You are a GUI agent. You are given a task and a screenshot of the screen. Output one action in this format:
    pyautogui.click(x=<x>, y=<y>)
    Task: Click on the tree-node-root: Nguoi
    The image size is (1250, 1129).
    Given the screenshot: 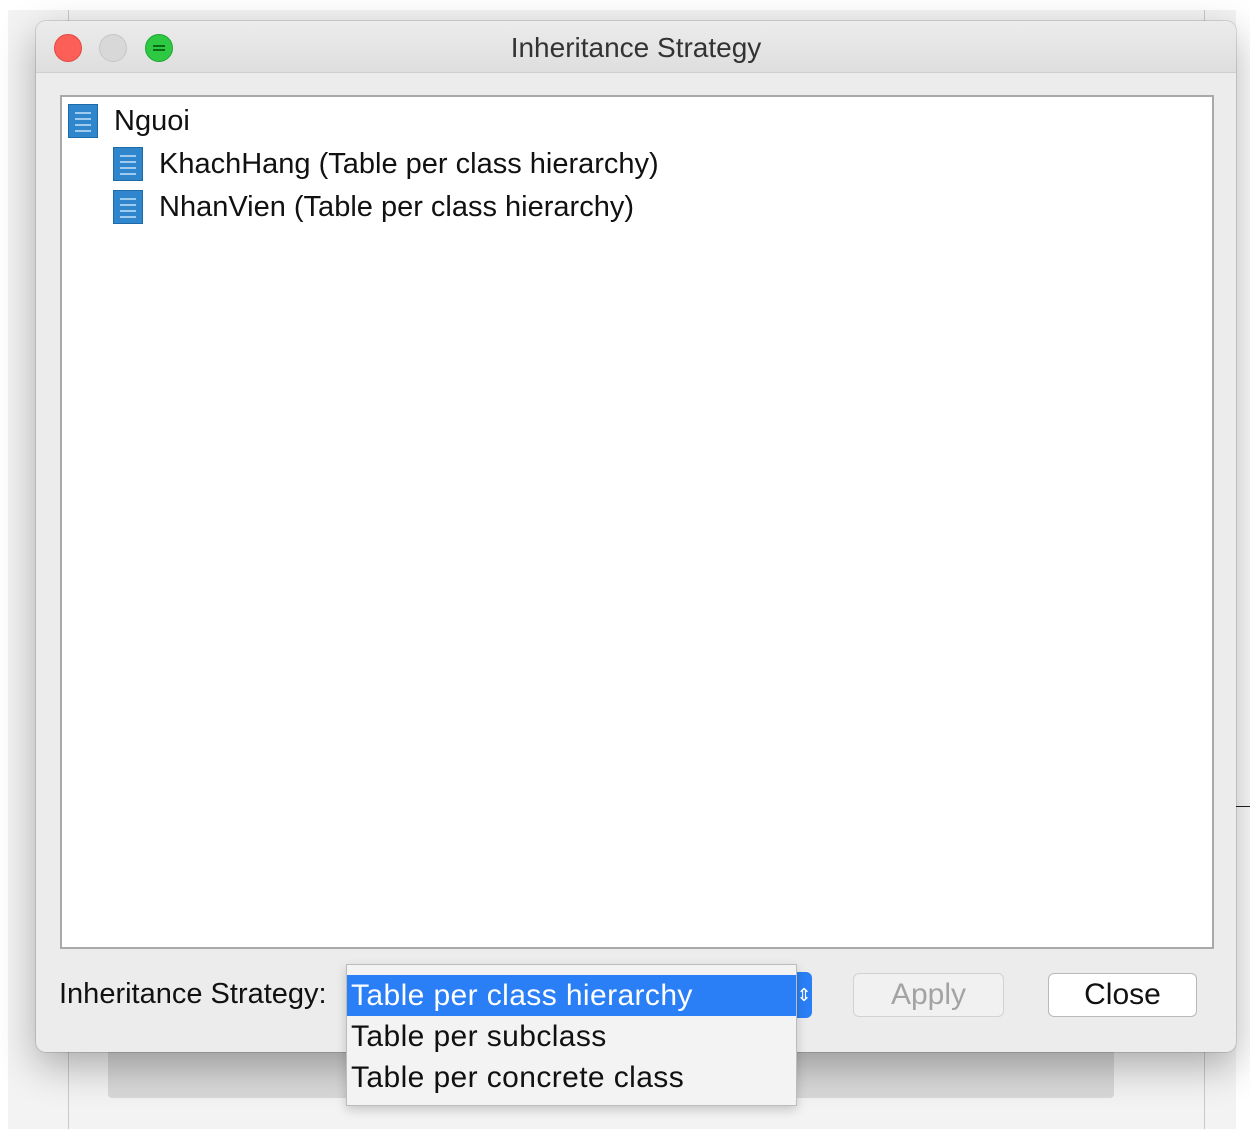 What is the action you would take?
    pyautogui.click(x=129, y=121)
    